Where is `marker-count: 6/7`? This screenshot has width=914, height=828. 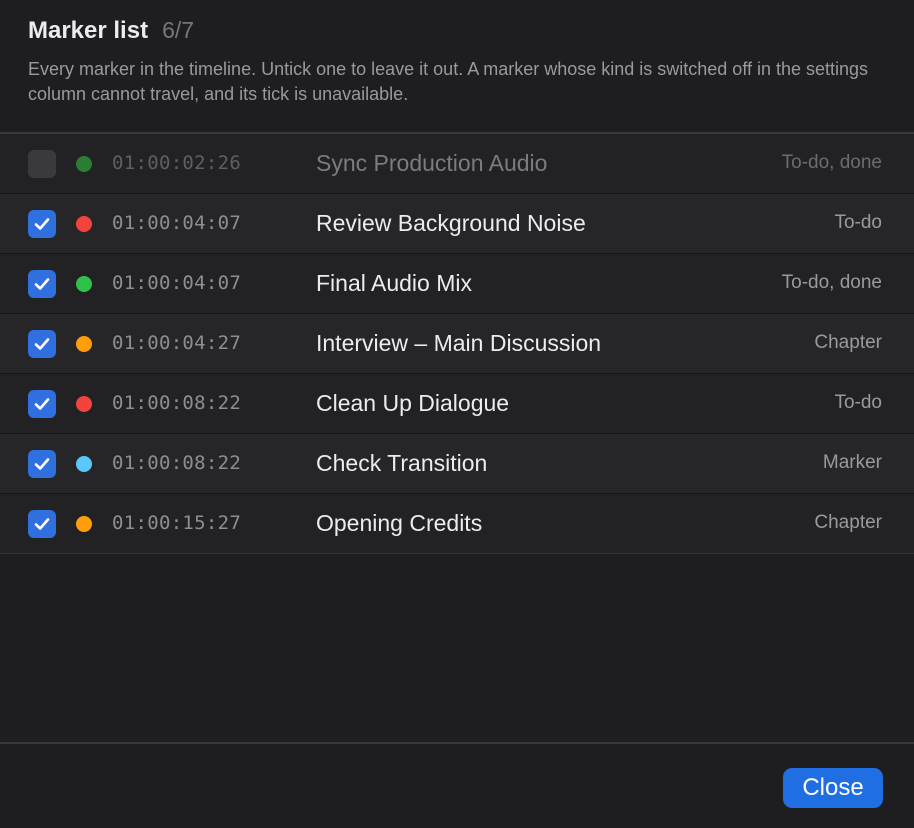
marker-count: 6/7 is located at coordinates (178, 30).